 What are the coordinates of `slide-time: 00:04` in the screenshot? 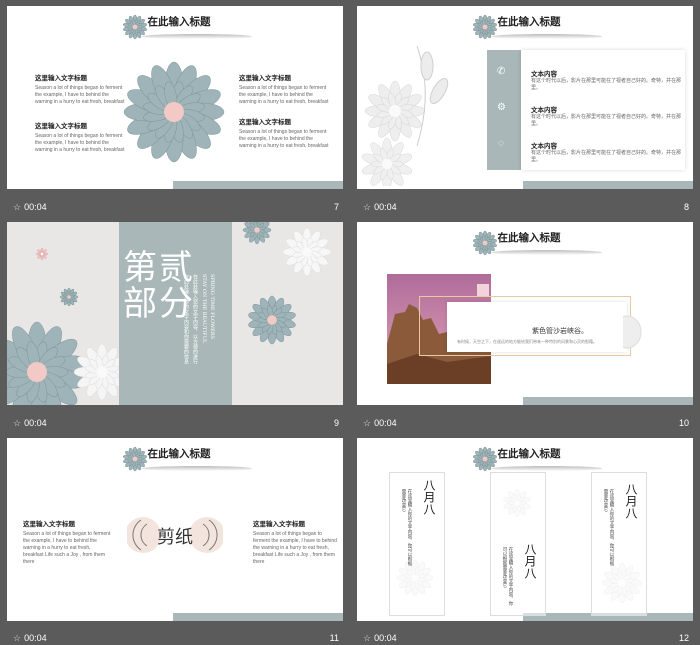 It's located at (35, 207).